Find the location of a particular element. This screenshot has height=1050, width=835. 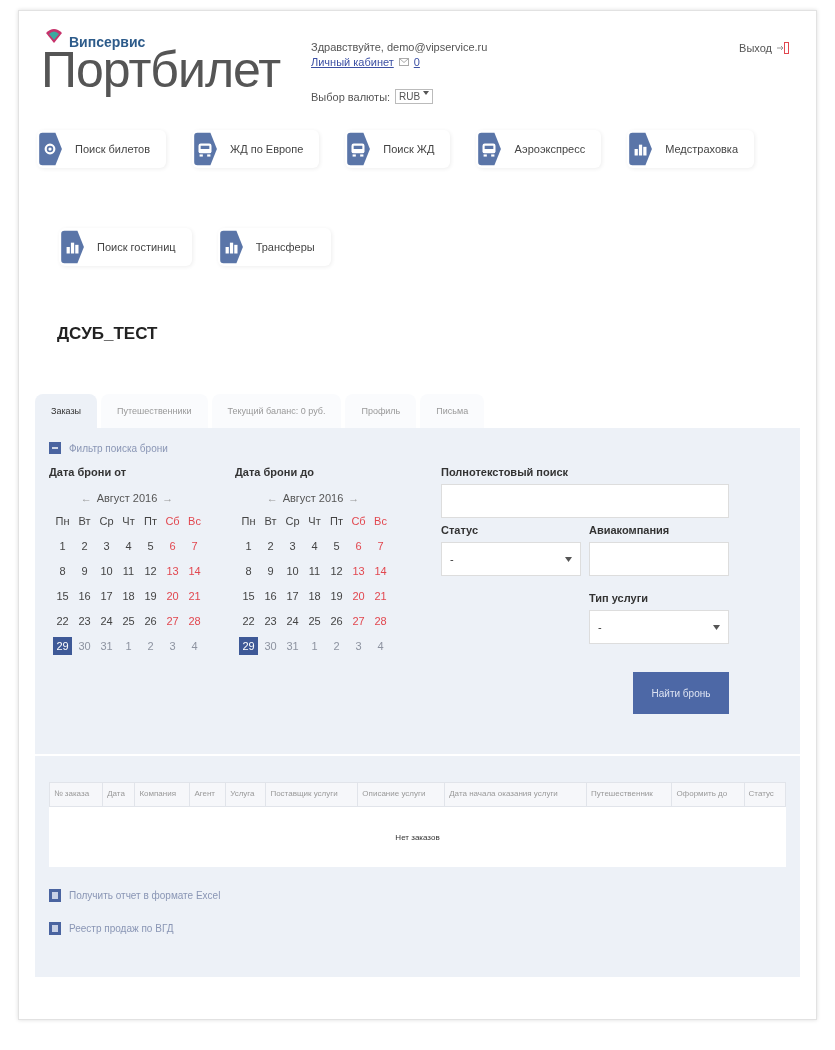

nav-button: Поиск ЖД is located at coordinates (398, 149).